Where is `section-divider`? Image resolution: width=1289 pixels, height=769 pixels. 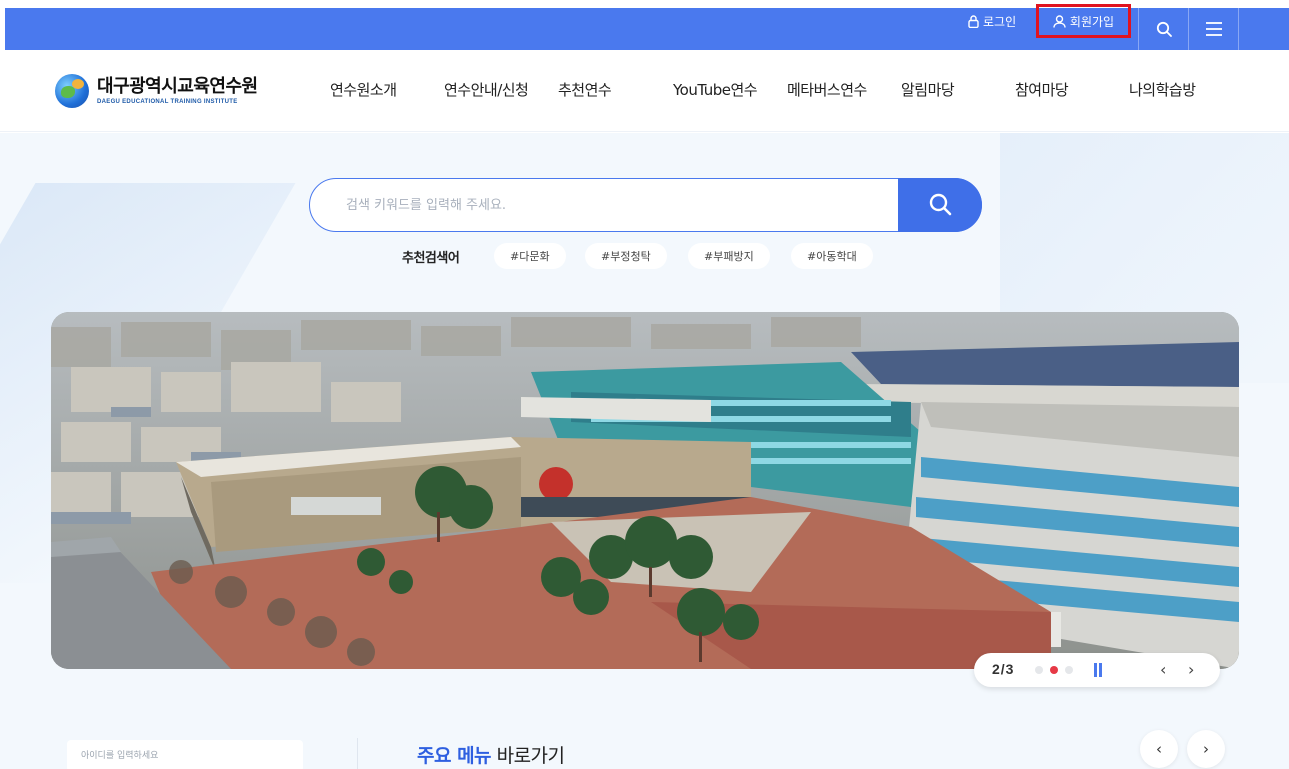 section-divider is located at coordinates (357, 753).